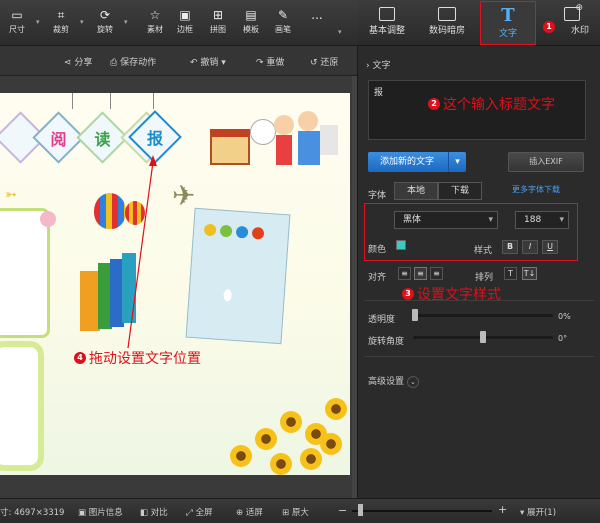 This screenshot has height=523, width=600. Describe the element at coordinates (32, 513) in the screenshot. I see `image-size: 寸: 4697×3319` at that location.